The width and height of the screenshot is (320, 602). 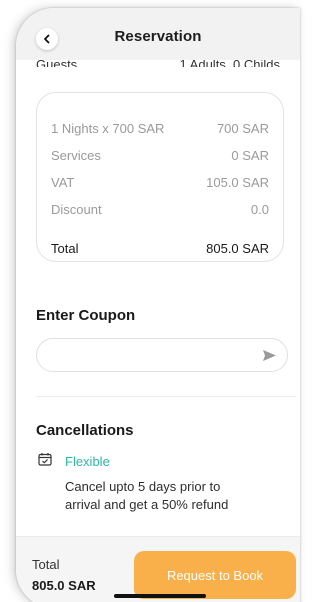 I want to click on price-row: 1 Nights x 700 SAR 700 SAR, so click(x=160, y=128).